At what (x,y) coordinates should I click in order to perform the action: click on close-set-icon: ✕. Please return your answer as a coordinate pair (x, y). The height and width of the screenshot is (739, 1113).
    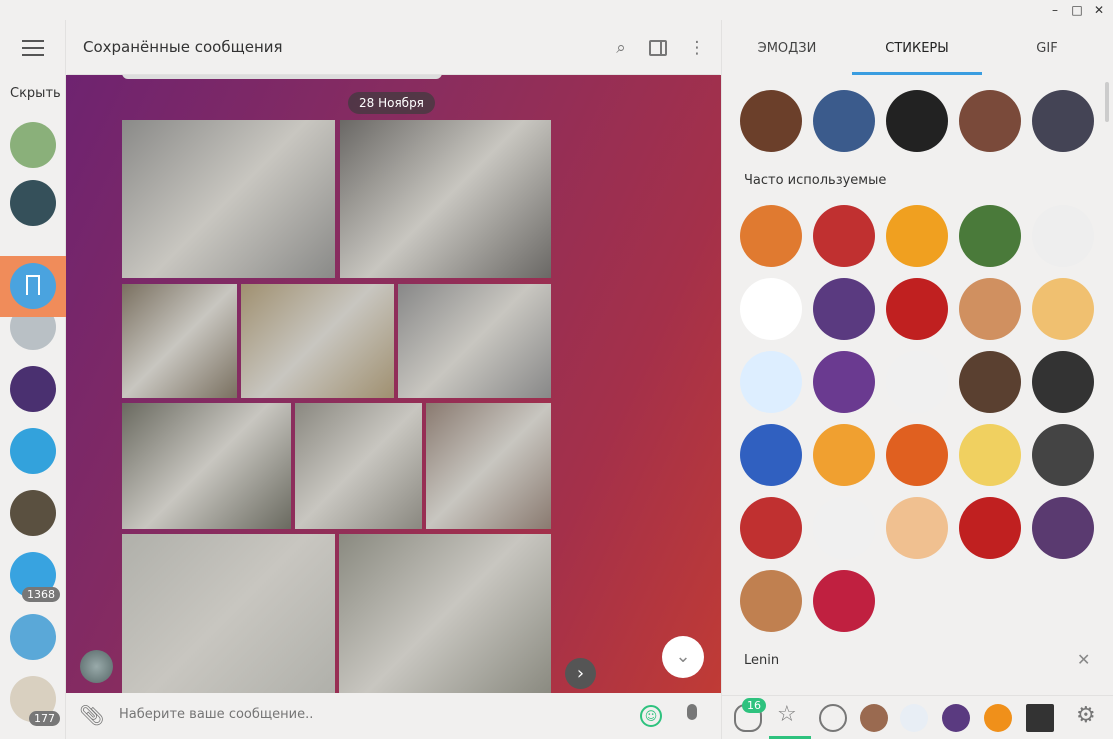
    Looking at the image, I should click on (1083, 659).